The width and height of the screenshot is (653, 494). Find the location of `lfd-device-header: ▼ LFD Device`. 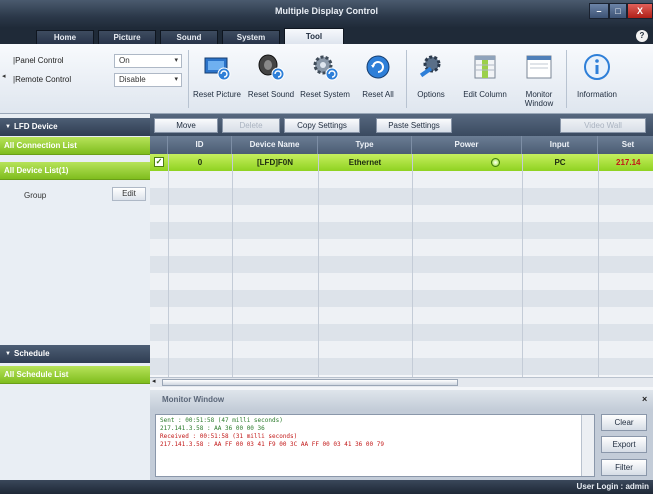

lfd-device-header: ▼ LFD Device is located at coordinates (75, 127).